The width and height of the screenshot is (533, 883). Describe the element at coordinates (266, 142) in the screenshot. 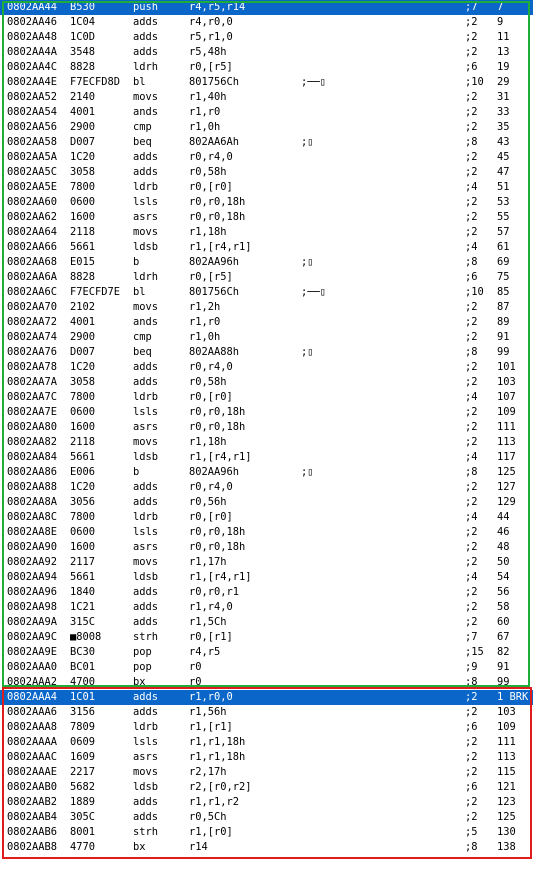

I see `disasm-row: 0802AA58 D007 beq 802AA6Ah ;▯ ;8 43` at that location.